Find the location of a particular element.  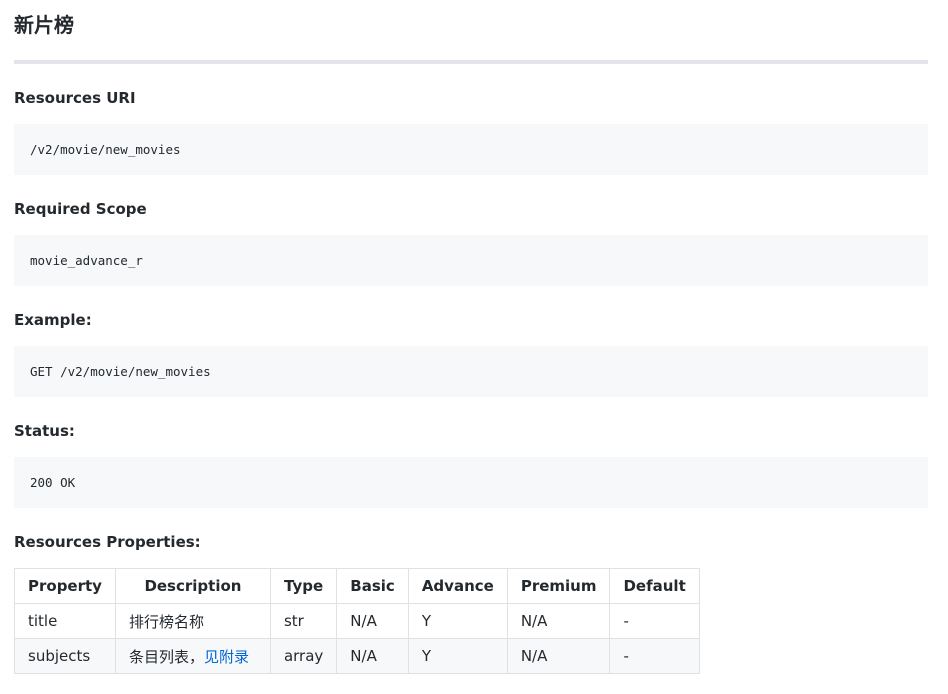

page-title: 新片榜 is located at coordinates (44, 25).